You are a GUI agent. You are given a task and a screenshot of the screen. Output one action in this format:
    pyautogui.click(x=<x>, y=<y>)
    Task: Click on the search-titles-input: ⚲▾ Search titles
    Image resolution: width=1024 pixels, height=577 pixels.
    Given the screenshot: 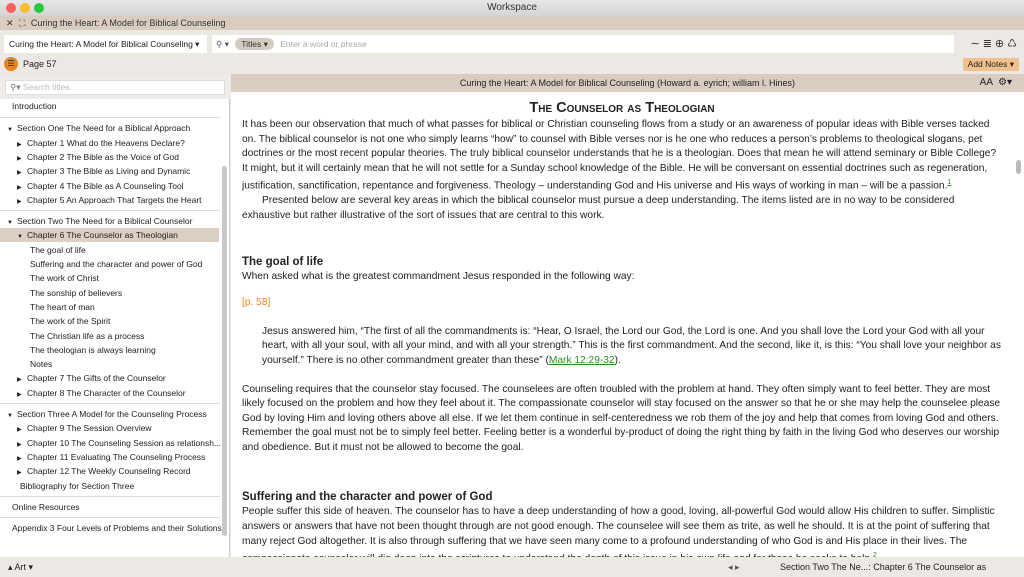 What is the action you would take?
    pyautogui.click(x=115, y=87)
    